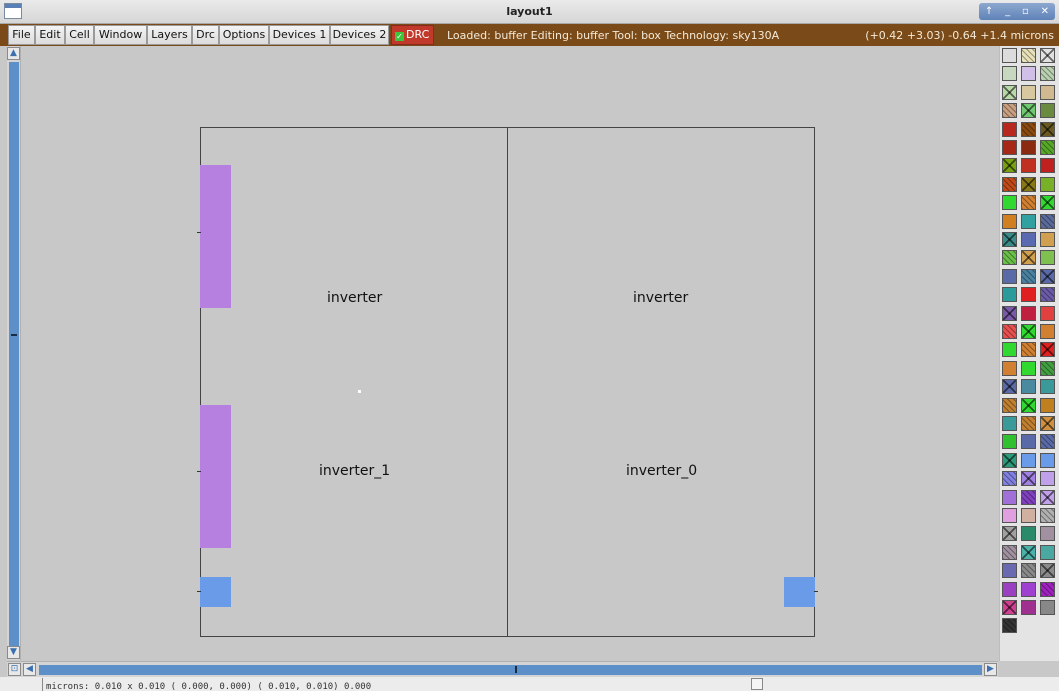 The width and height of the screenshot is (1059, 691). Describe the element at coordinates (215, 476) in the screenshot. I see `metal-rect-middle` at that location.